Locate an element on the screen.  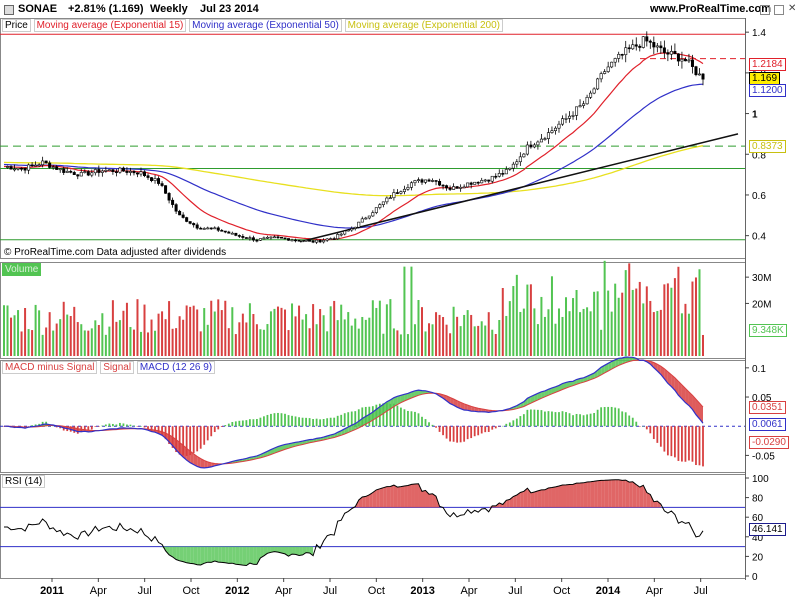
x-tick-label: Oct is located at coordinates (190, 591).